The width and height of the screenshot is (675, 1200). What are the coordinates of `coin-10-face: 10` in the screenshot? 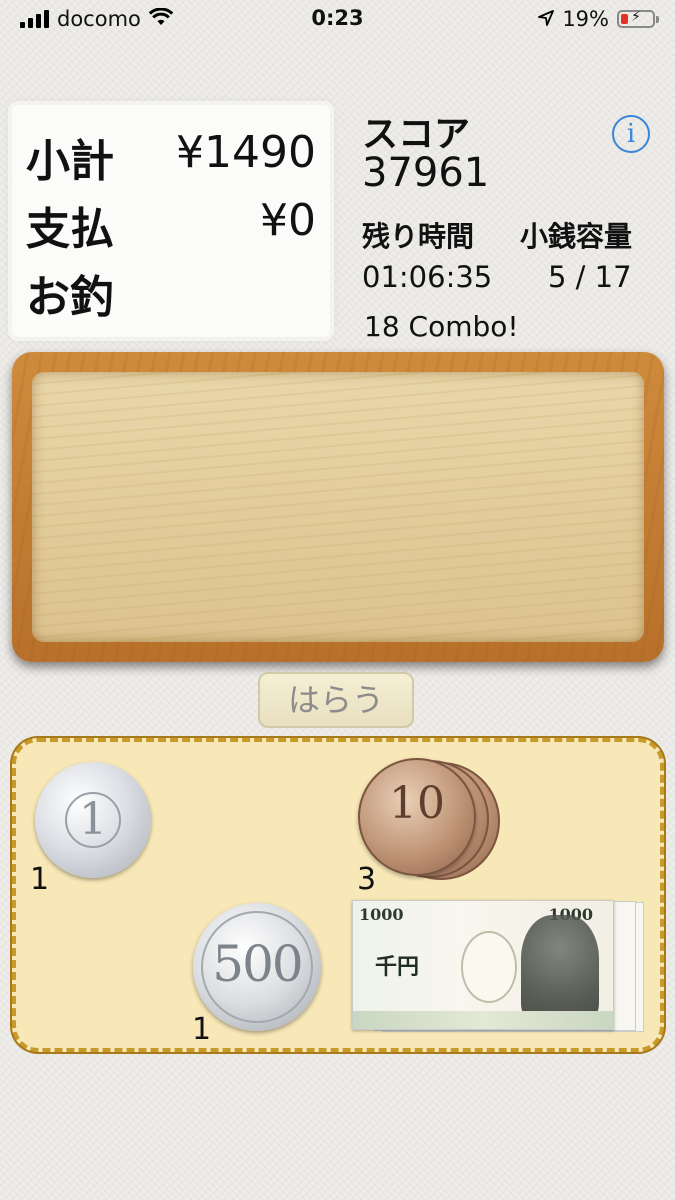 It's located at (417, 803).